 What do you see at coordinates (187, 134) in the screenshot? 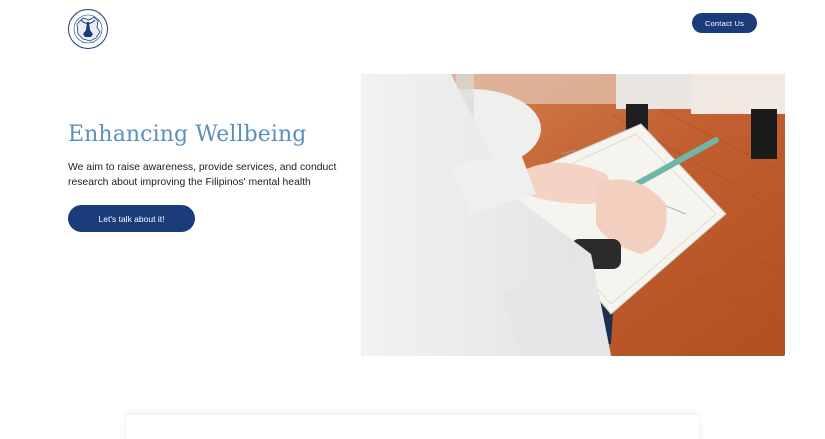
I see `hero-title: Enhancing Wellbeing` at bounding box center [187, 134].